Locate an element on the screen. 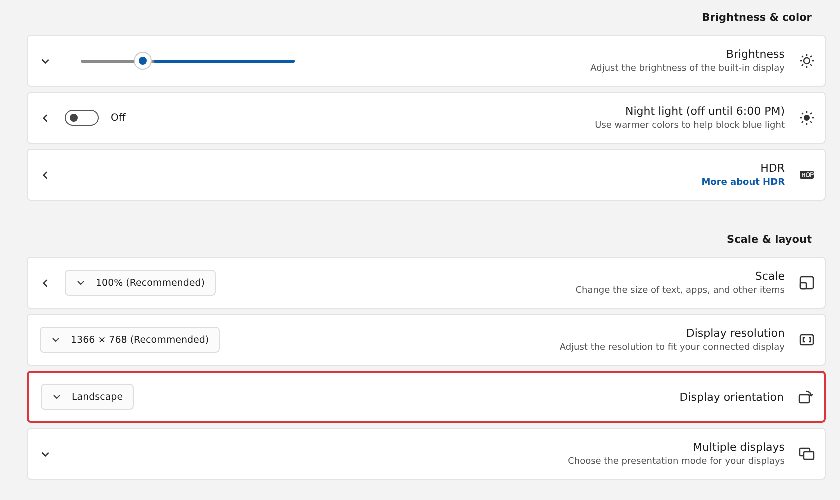  dropdown: Landscape is located at coordinates (87, 397).